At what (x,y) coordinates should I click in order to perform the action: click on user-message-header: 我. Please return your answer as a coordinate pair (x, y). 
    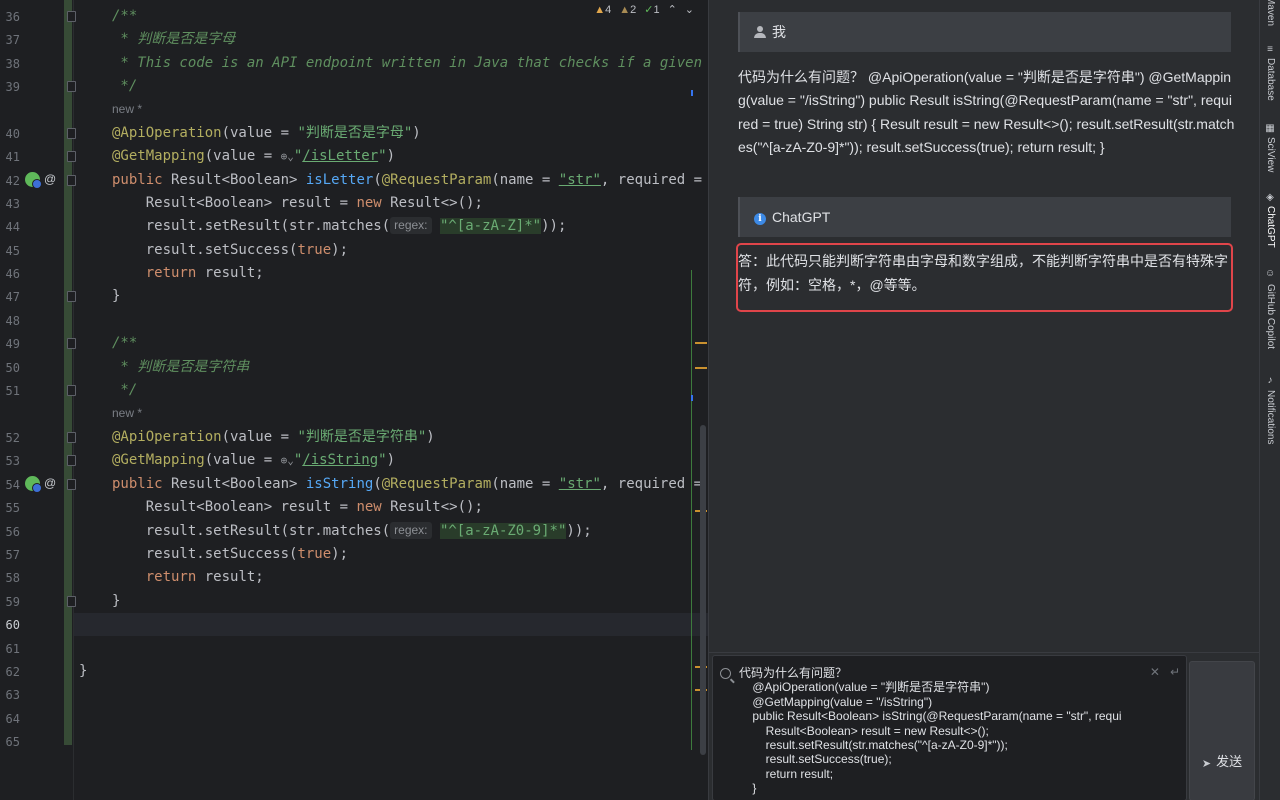
    Looking at the image, I should click on (984, 32).